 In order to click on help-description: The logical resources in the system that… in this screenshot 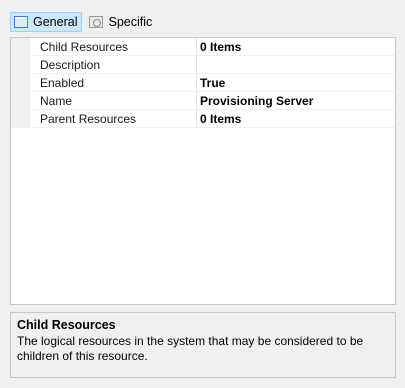, I will do `click(190, 348)`.